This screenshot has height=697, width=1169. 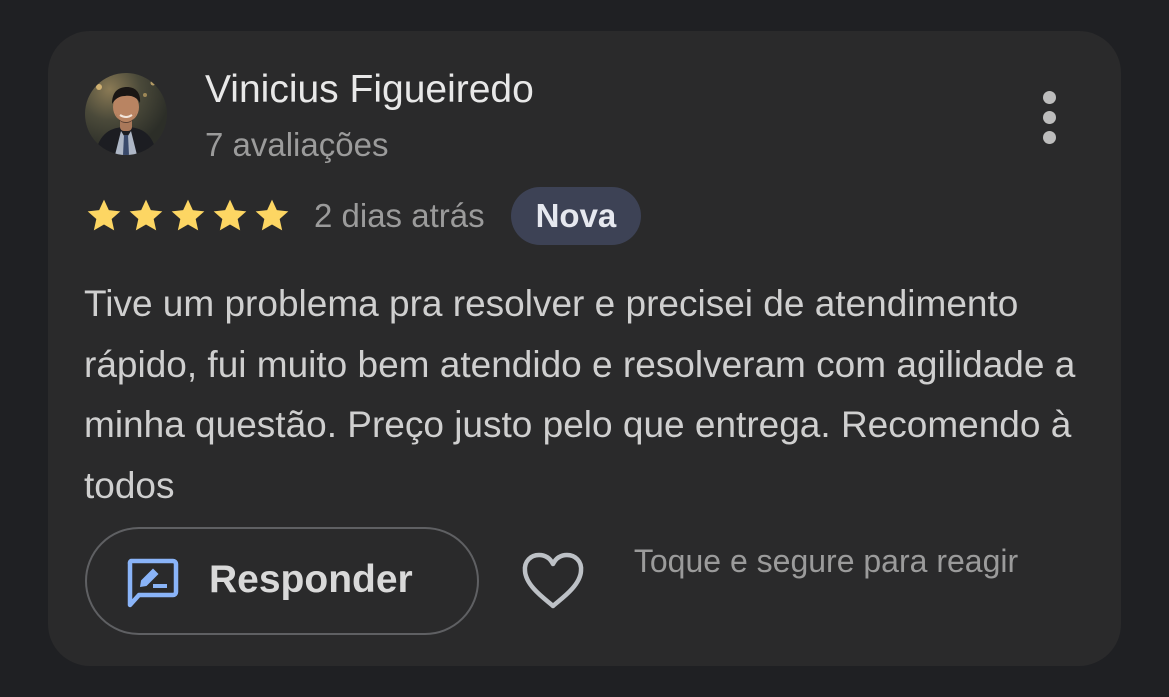 I want to click on reviewer-name: Vinicius Figueiredo, so click(x=369, y=90).